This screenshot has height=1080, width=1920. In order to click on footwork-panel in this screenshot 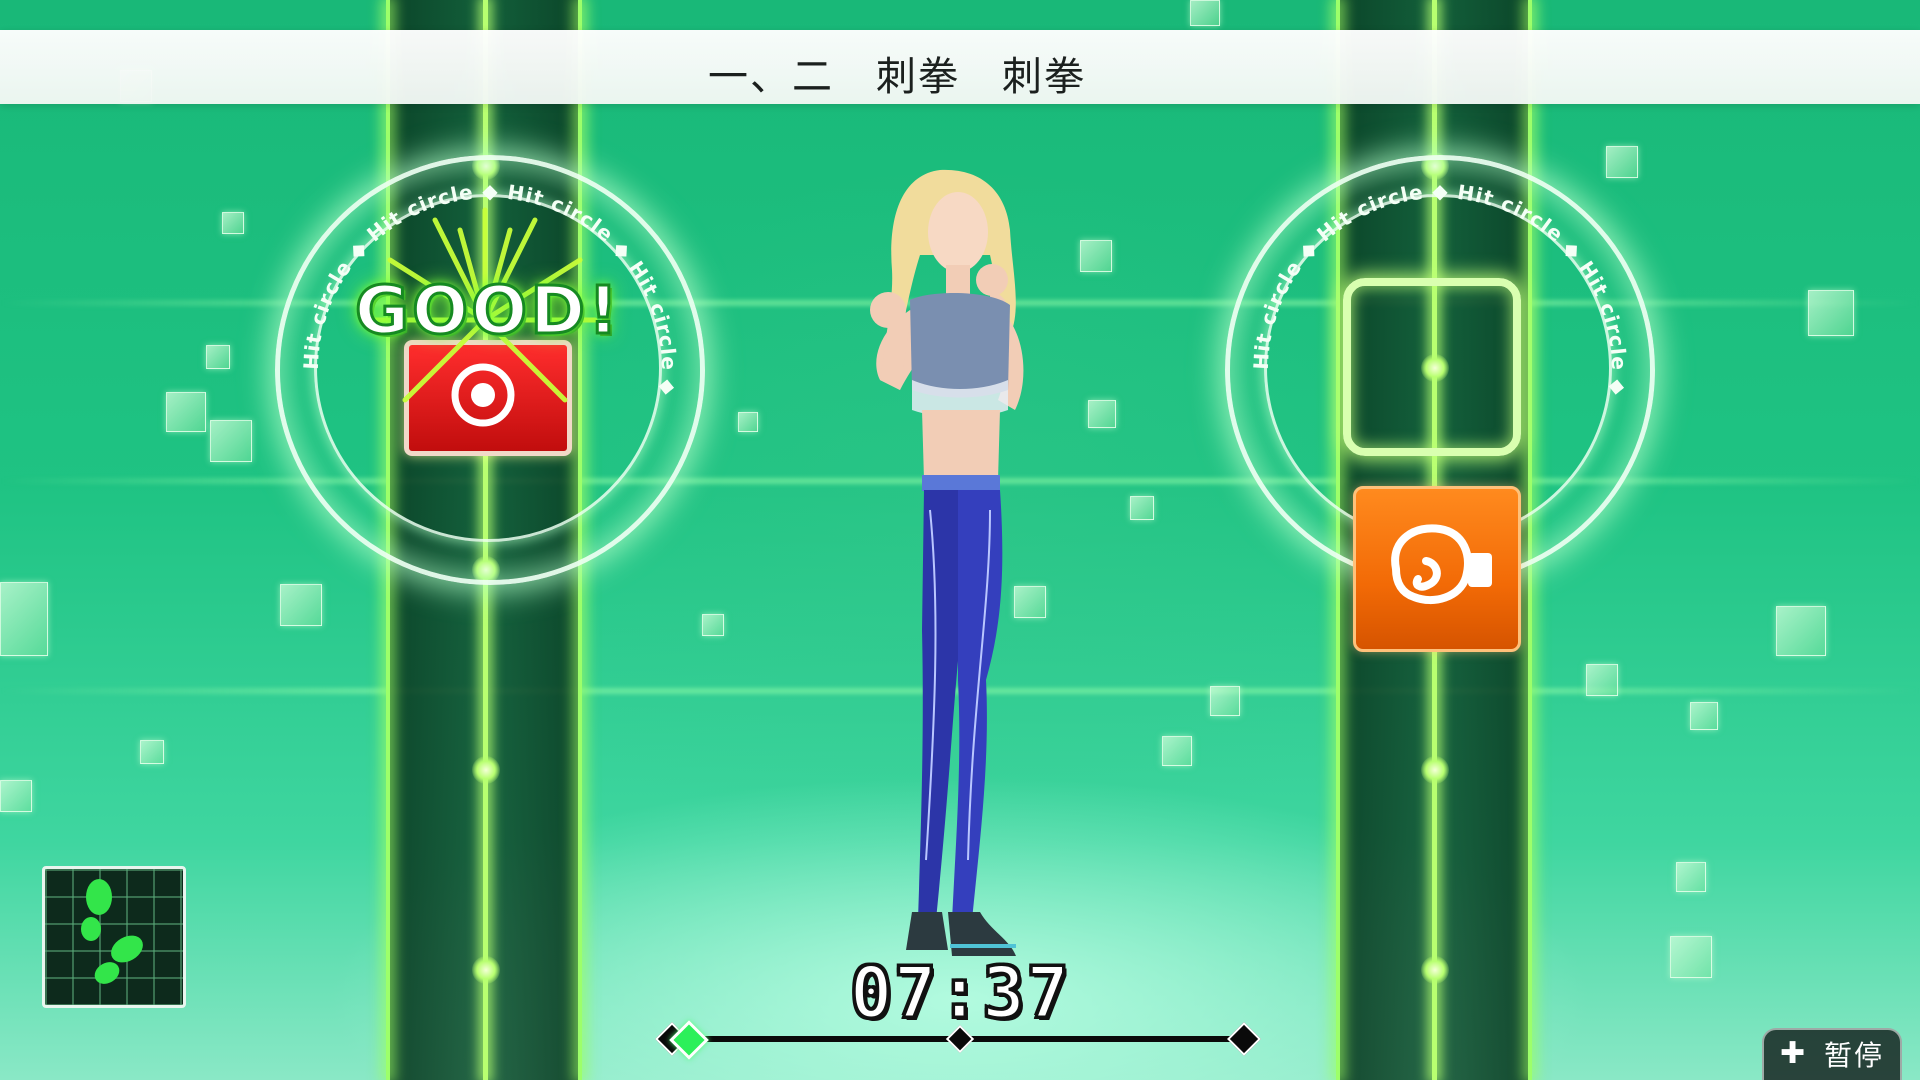, I will do `click(114, 937)`.